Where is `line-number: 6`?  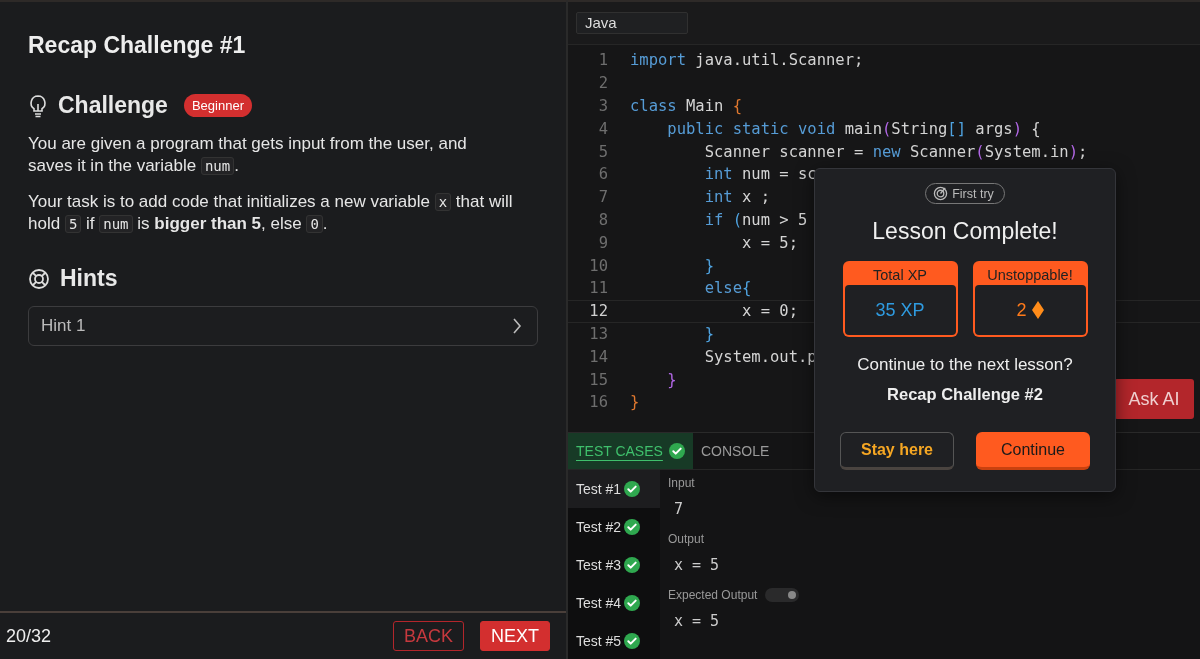
line-number: 6 is located at coordinates (603, 174).